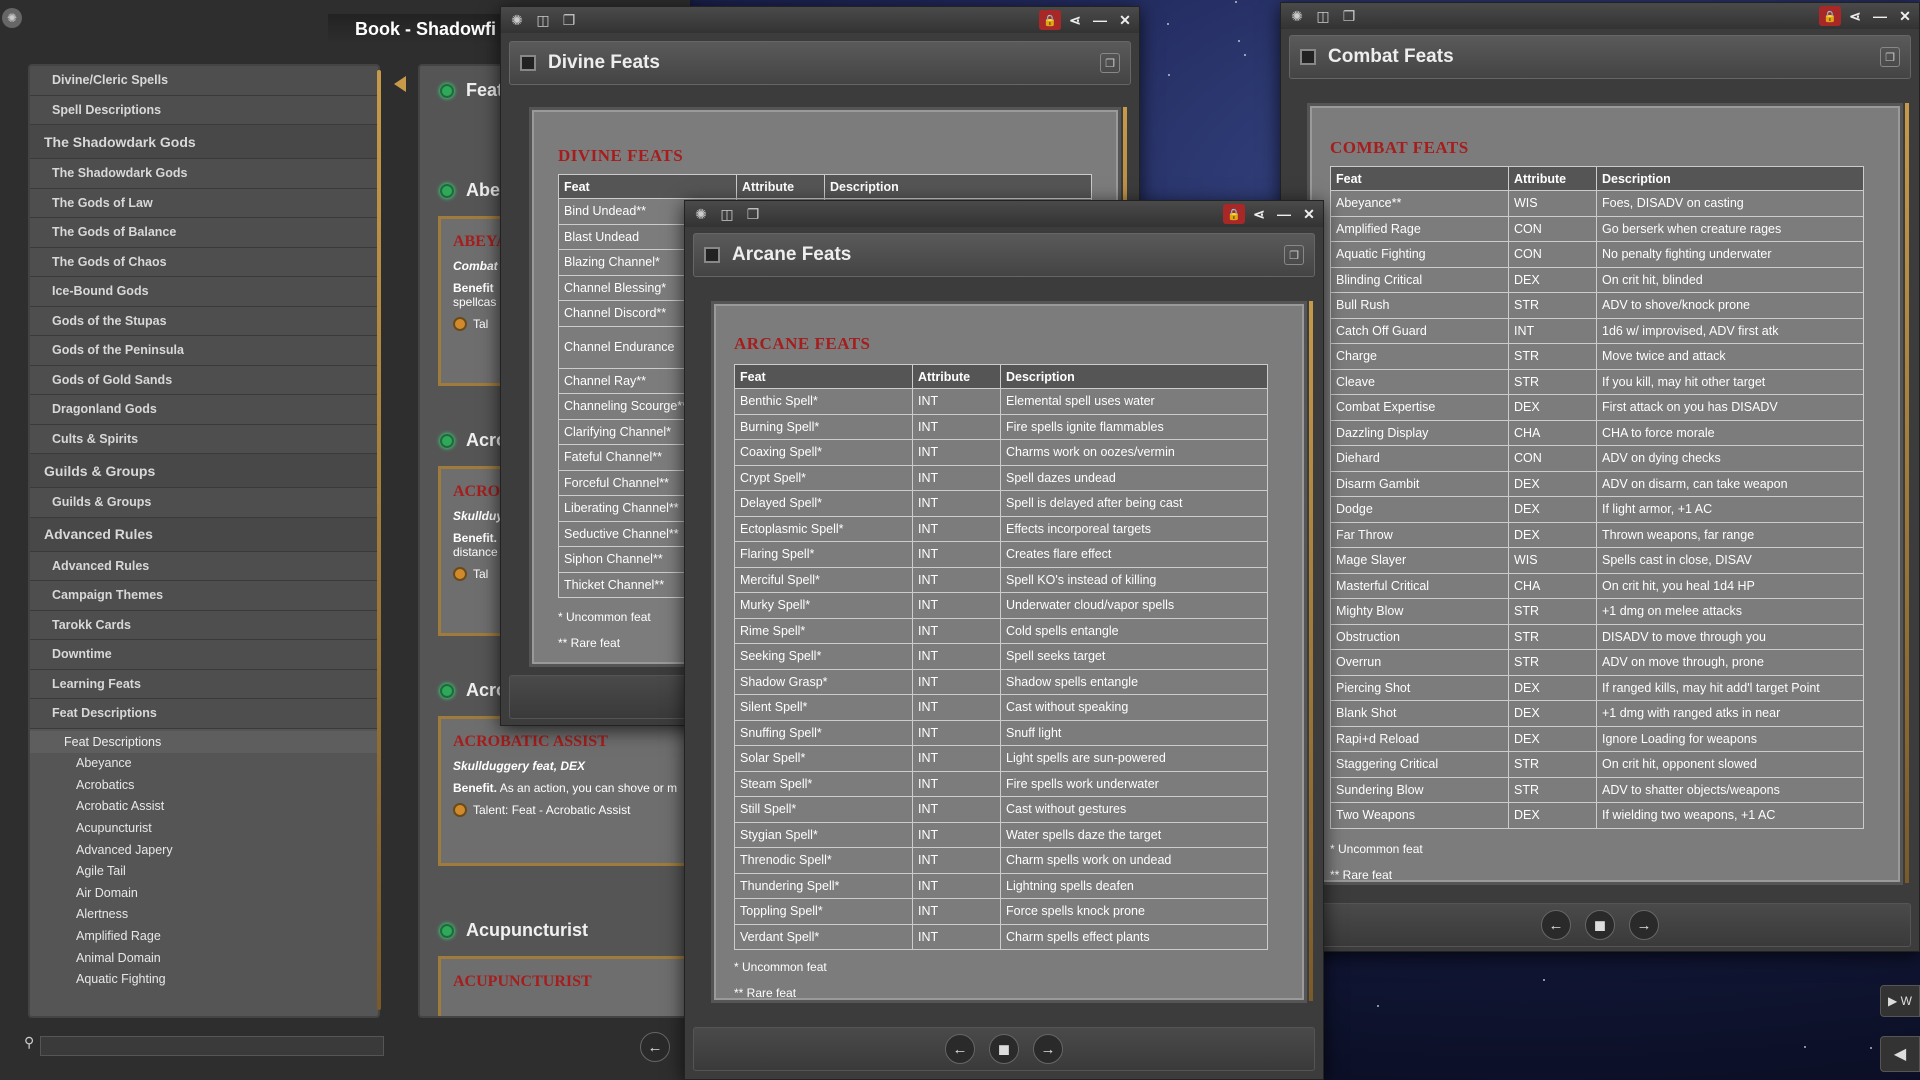 This screenshot has width=1920, height=1080. I want to click on sidebar-item: Spell Descriptions, so click(204, 110).